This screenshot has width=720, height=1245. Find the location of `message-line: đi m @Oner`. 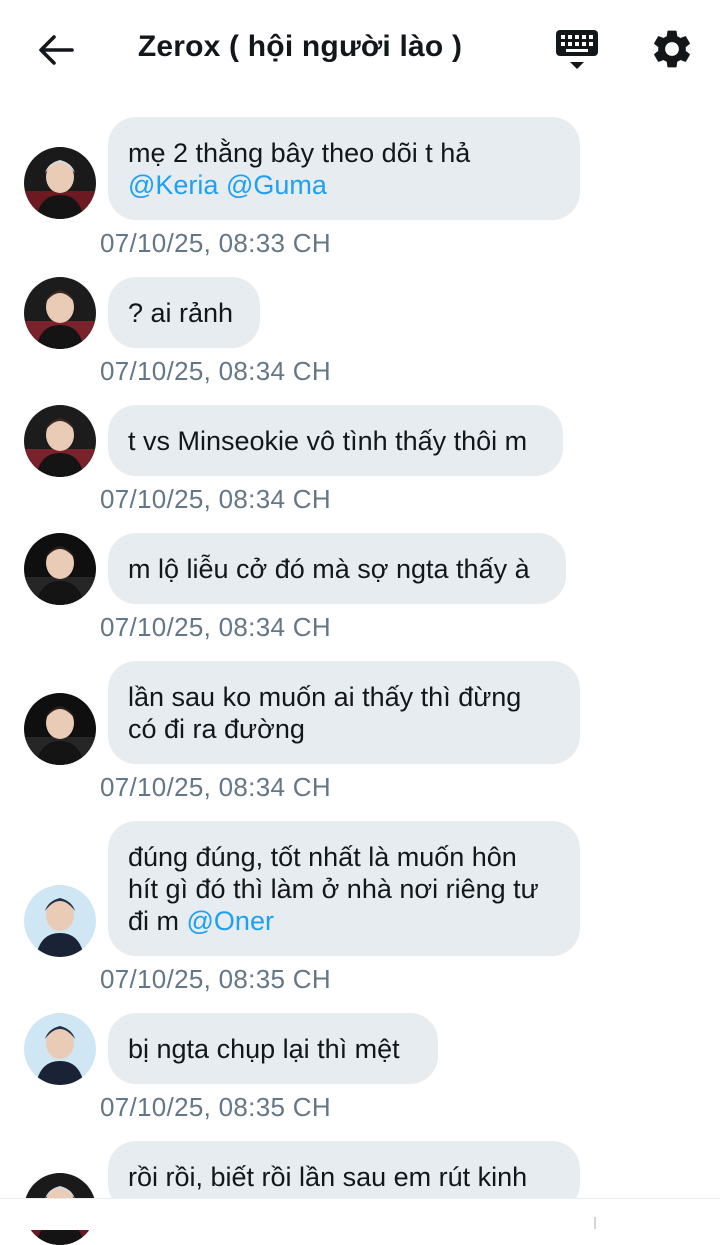

message-line: đi m @Oner is located at coordinates (344, 921).